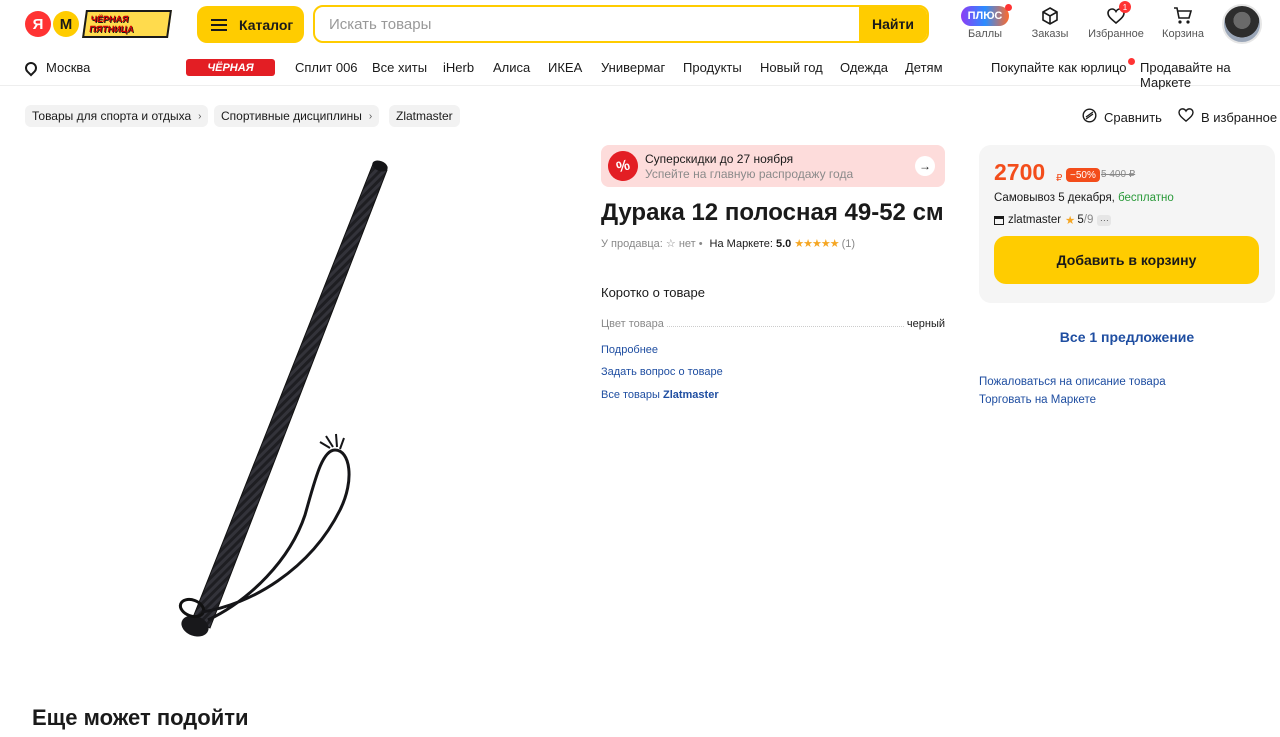 The image size is (1280, 737). Describe the element at coordinates (1070, 221) in the screenshot. I see `star-icon: ★` at that location.